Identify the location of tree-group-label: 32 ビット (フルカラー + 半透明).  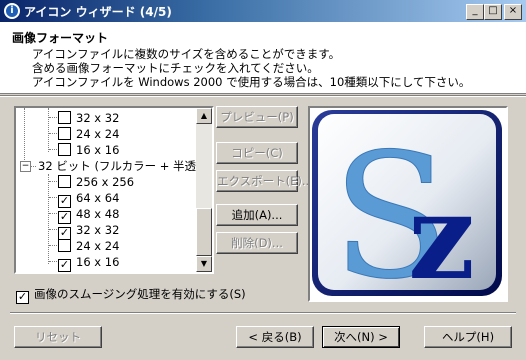
(125, 166).